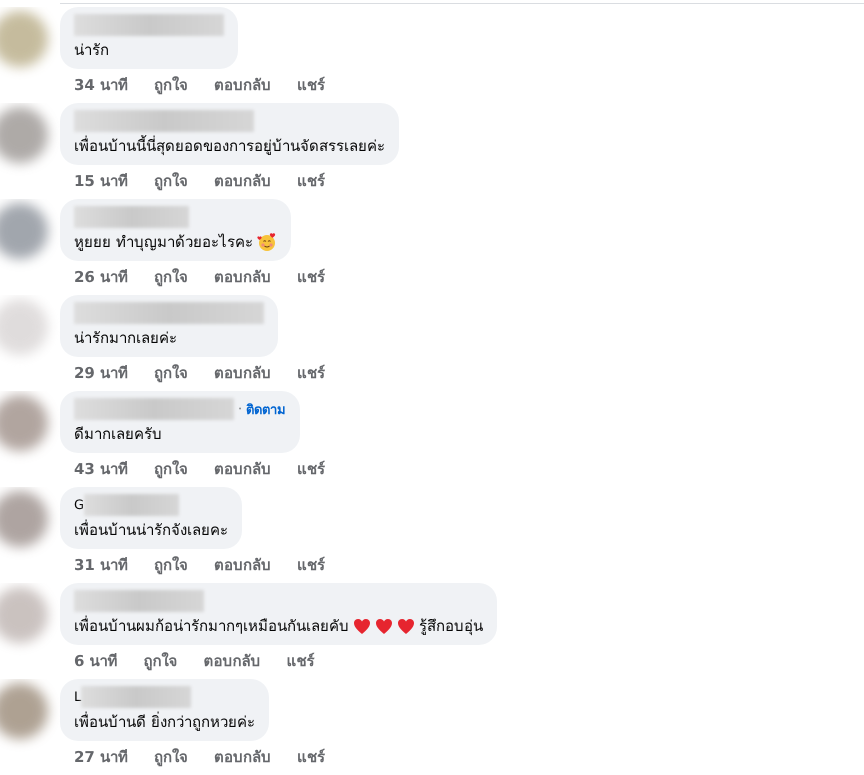  What do you see at coordinates (211, 626) in the screenshot?
I see `comment-text: เพื่อนบ้านผมก้อน่ารักมากๆเหมือนกันเลยคับ` at bounding box center [211, 626].